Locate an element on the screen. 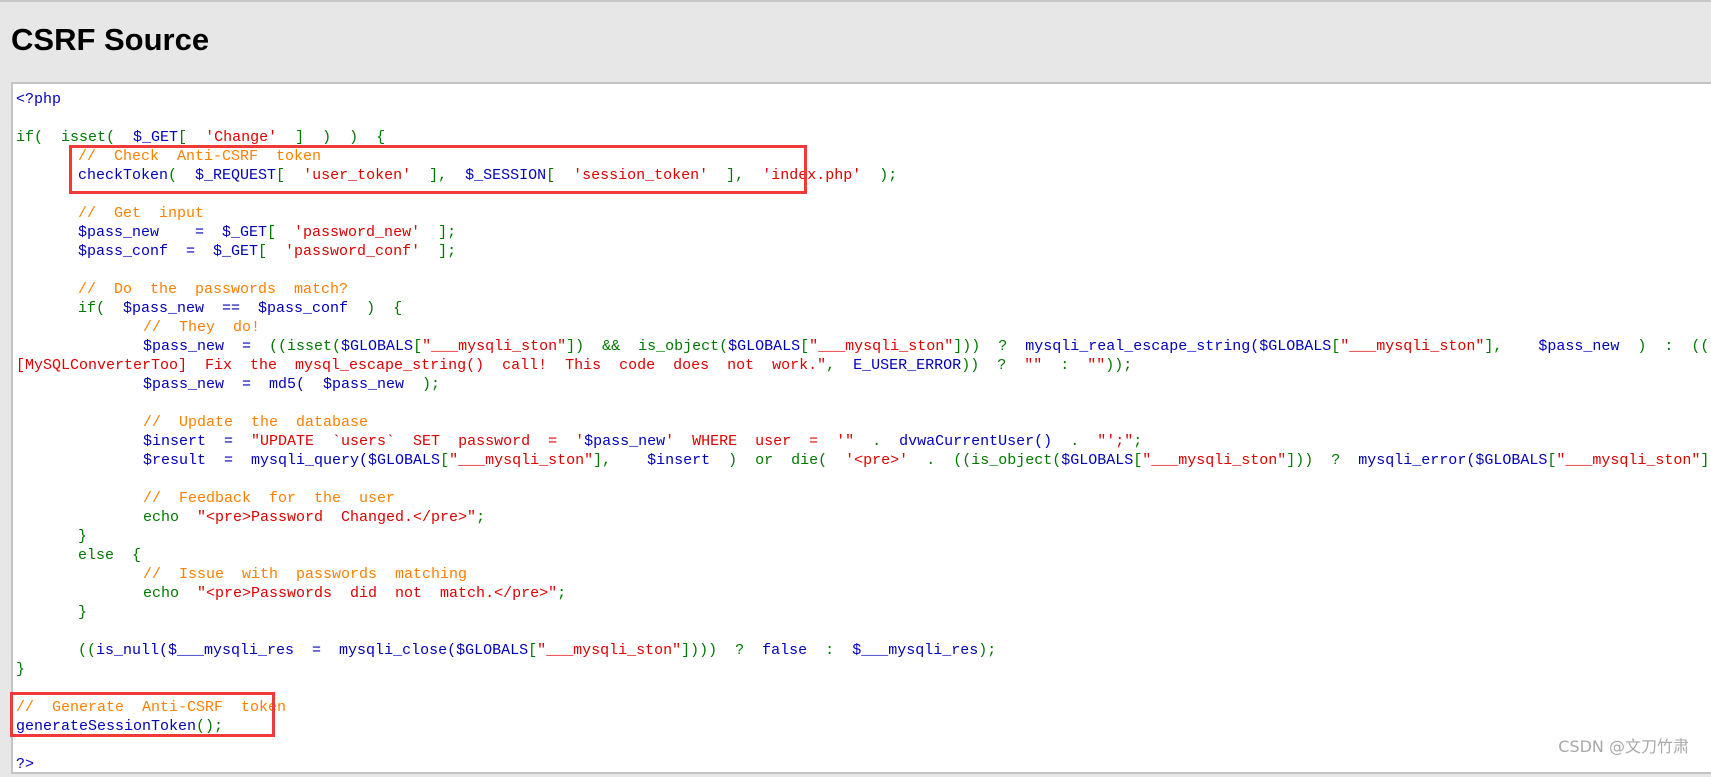 Image resolution: width=1711 pixels, height=777 pixels. code-line: if( isset( $_GET[ 'Change' ] ) ) { is located at coordinates (863, 137).